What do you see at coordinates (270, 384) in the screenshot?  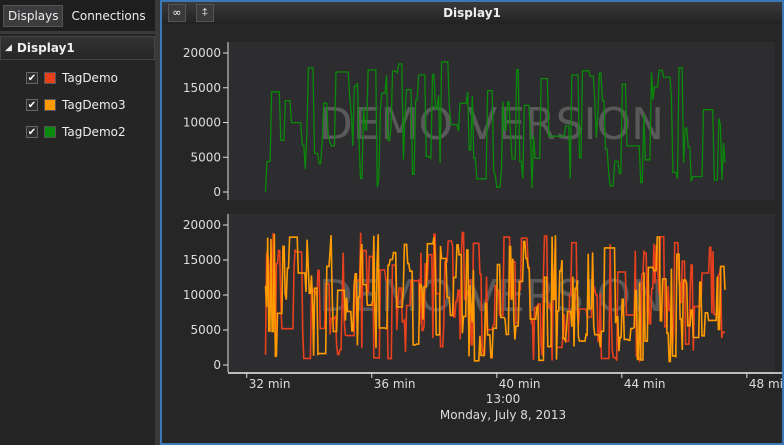 I see `x-tick-label: 32 min` at bounding box center [270, 384].